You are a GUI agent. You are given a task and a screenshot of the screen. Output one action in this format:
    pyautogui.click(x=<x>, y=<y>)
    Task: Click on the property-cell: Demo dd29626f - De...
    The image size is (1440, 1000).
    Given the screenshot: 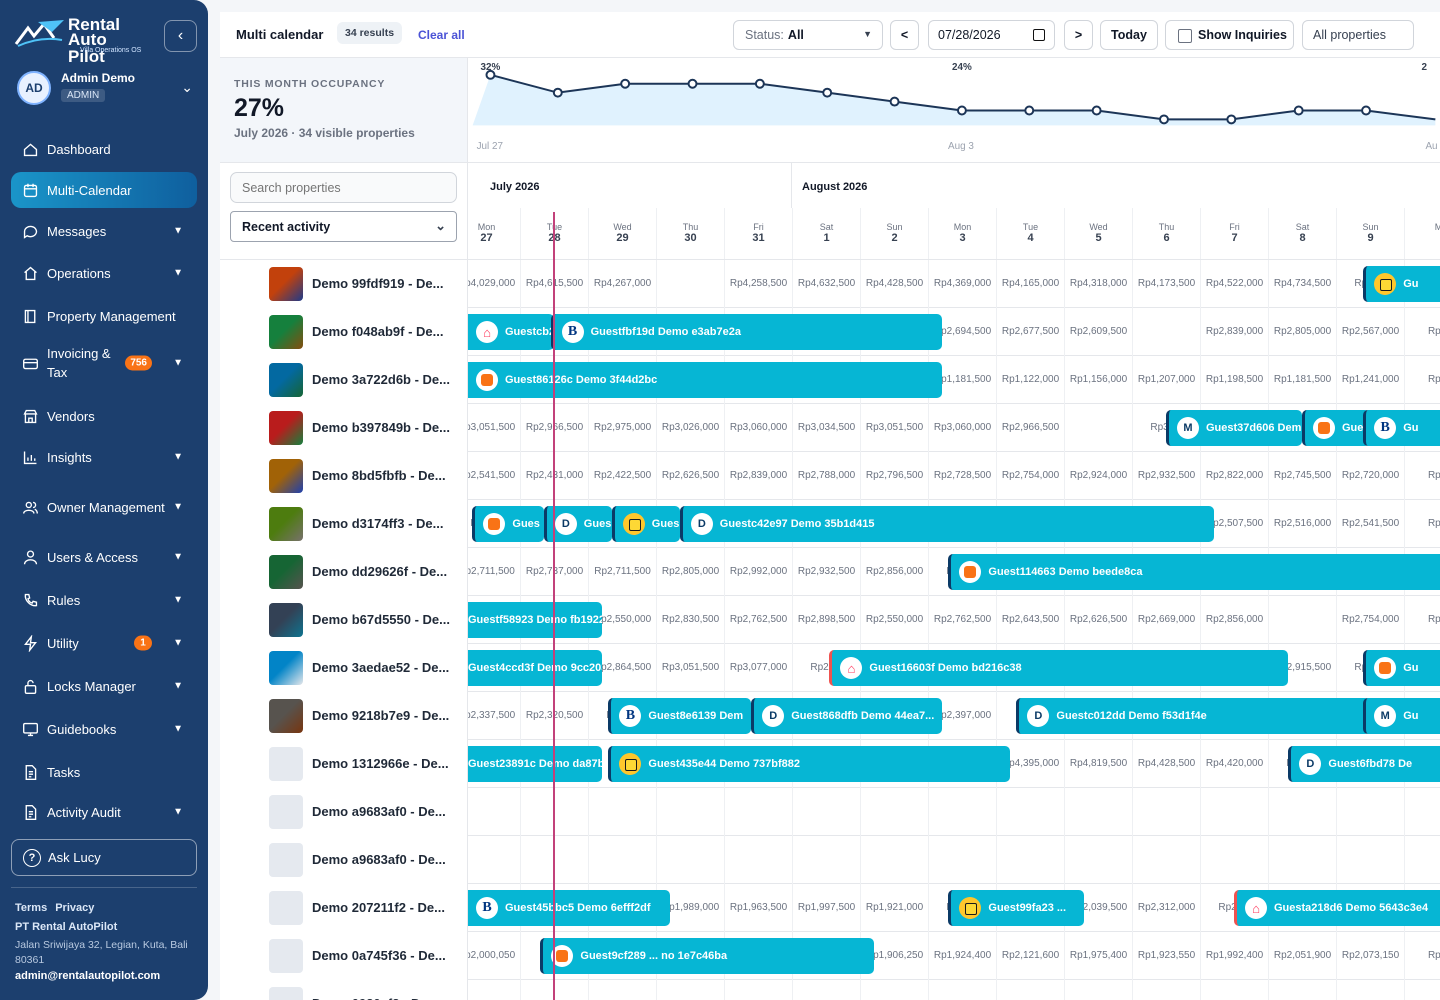 What is the action you would take?
    pyautogui.click(x=344, y=572)
    